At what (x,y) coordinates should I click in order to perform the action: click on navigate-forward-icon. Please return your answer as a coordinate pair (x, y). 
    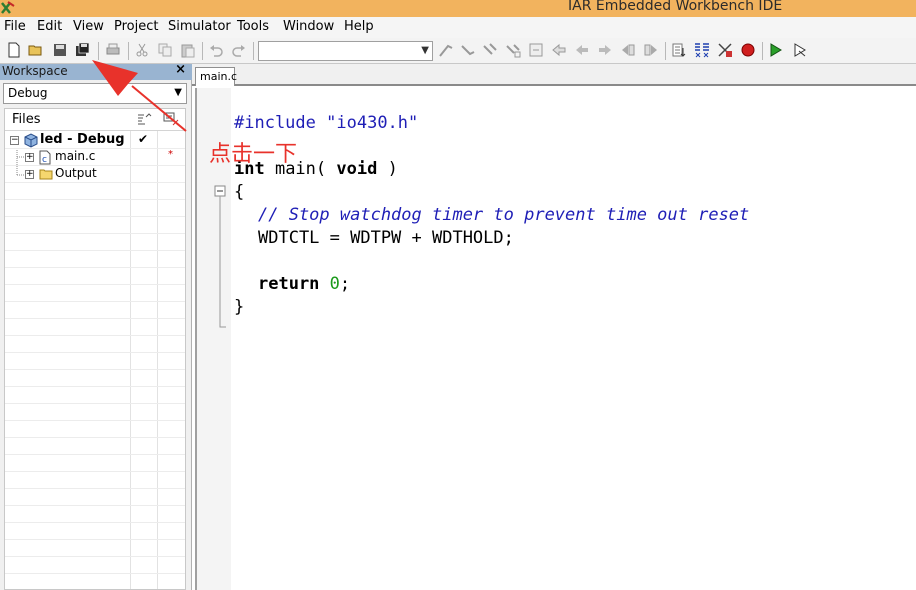
    Looking at the image, I should click on (651, 50).